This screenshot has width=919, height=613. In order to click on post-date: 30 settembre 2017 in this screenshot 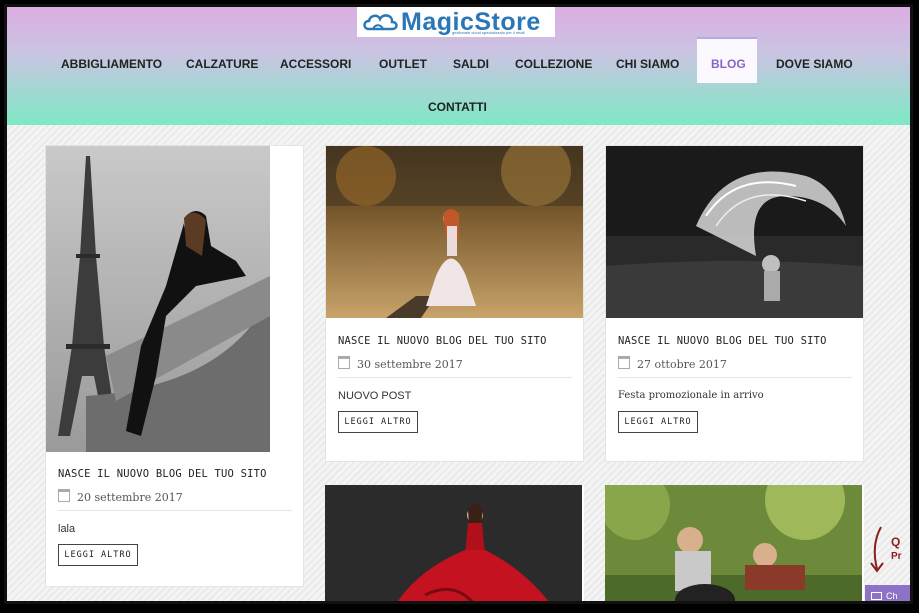, I will do `click(400, 363)`.